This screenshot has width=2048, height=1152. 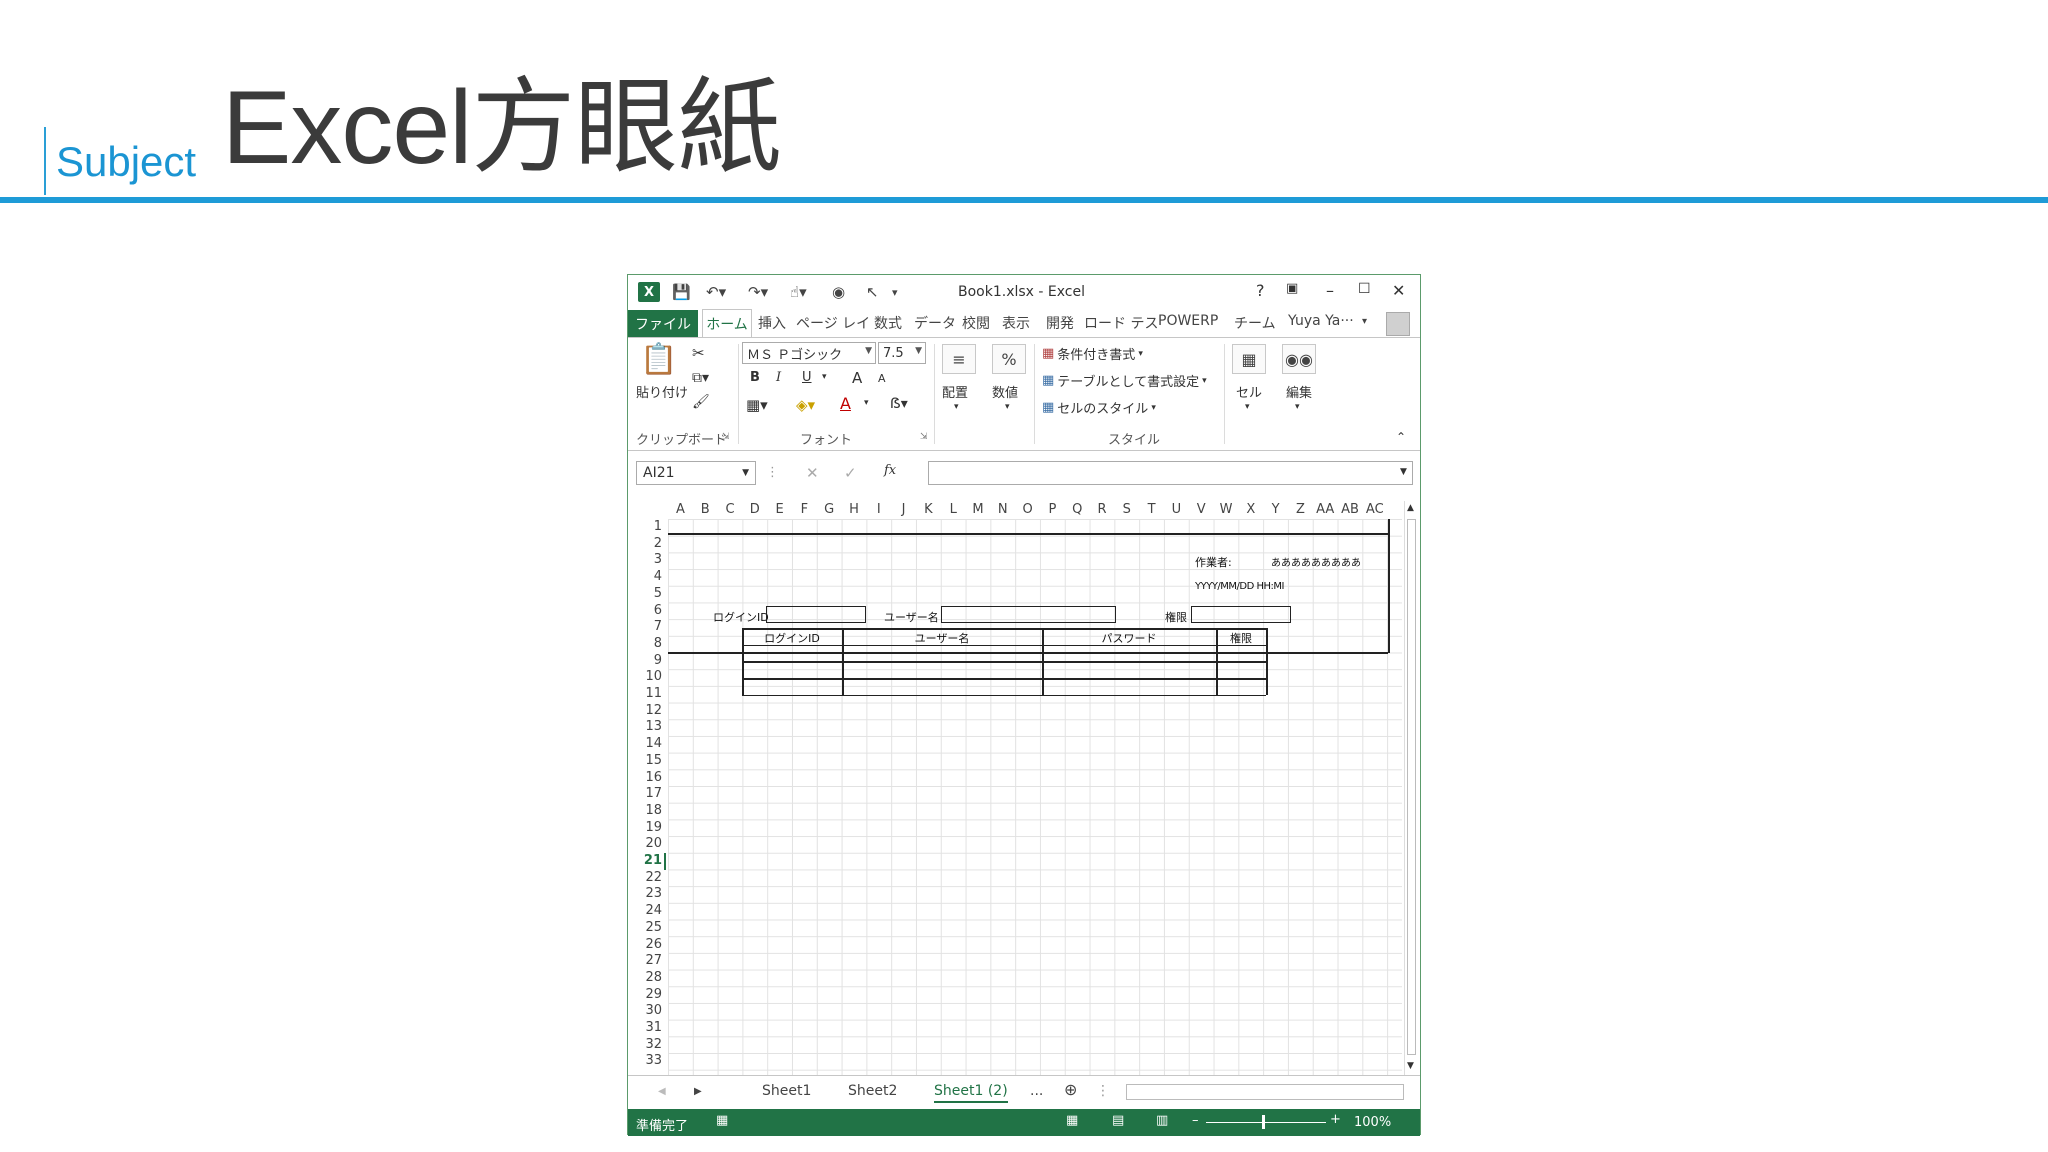 What do you see at coordinates (899, 404) in the screenshot?
I see `phonetic-guide-icon: ẞ▾` at bounding box center [899, 404].